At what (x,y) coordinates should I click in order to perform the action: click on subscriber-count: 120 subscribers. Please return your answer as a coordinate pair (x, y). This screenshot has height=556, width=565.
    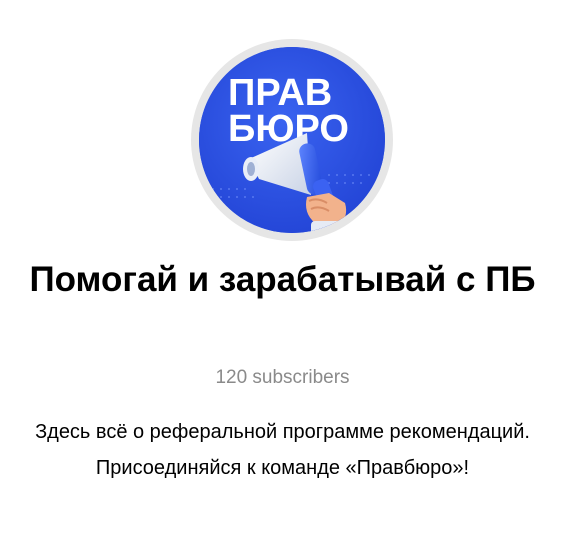
    Looking at the image, I should click on (282, 377).